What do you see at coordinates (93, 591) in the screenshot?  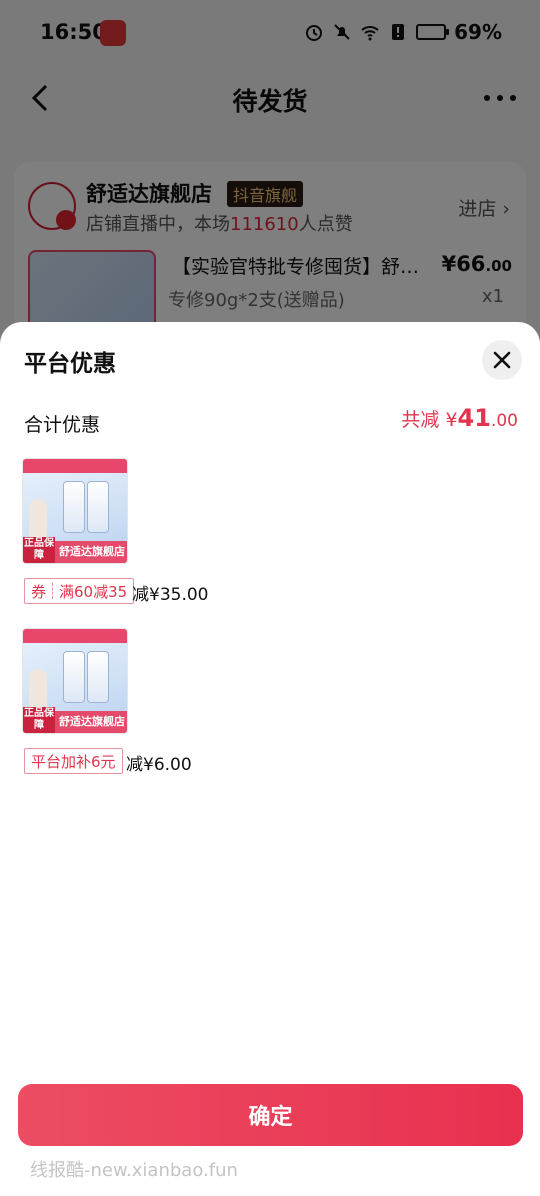 I see `coupon-text: 满60减35` at bounding box center [93, 591].